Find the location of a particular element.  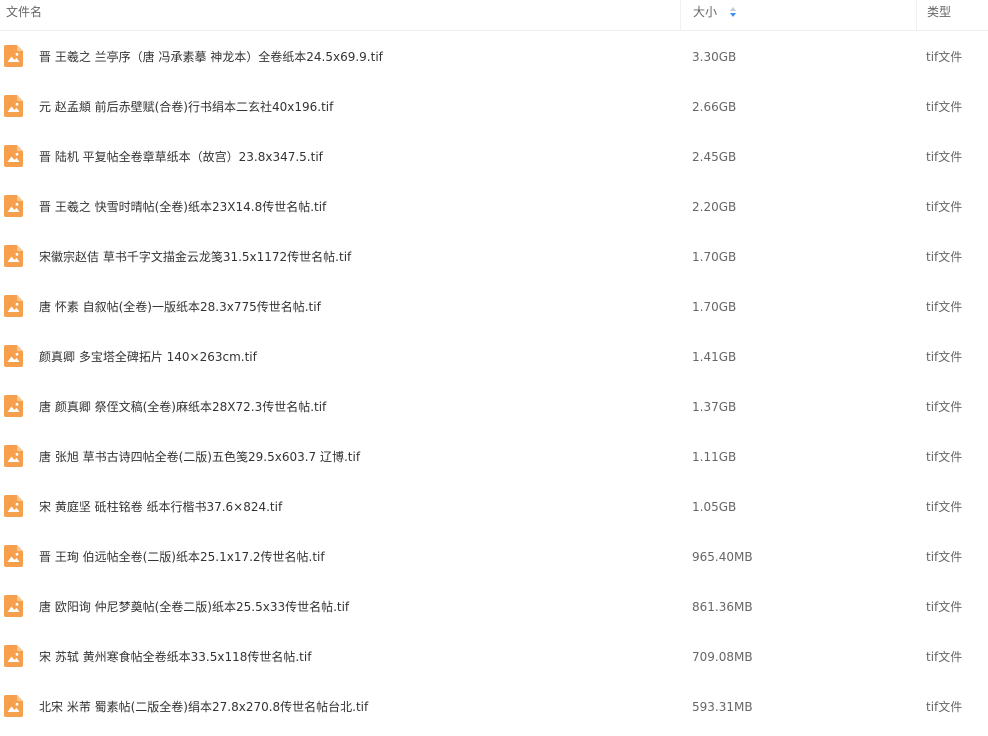

file-size: 709.08MB is located at coordinates (722, 657).